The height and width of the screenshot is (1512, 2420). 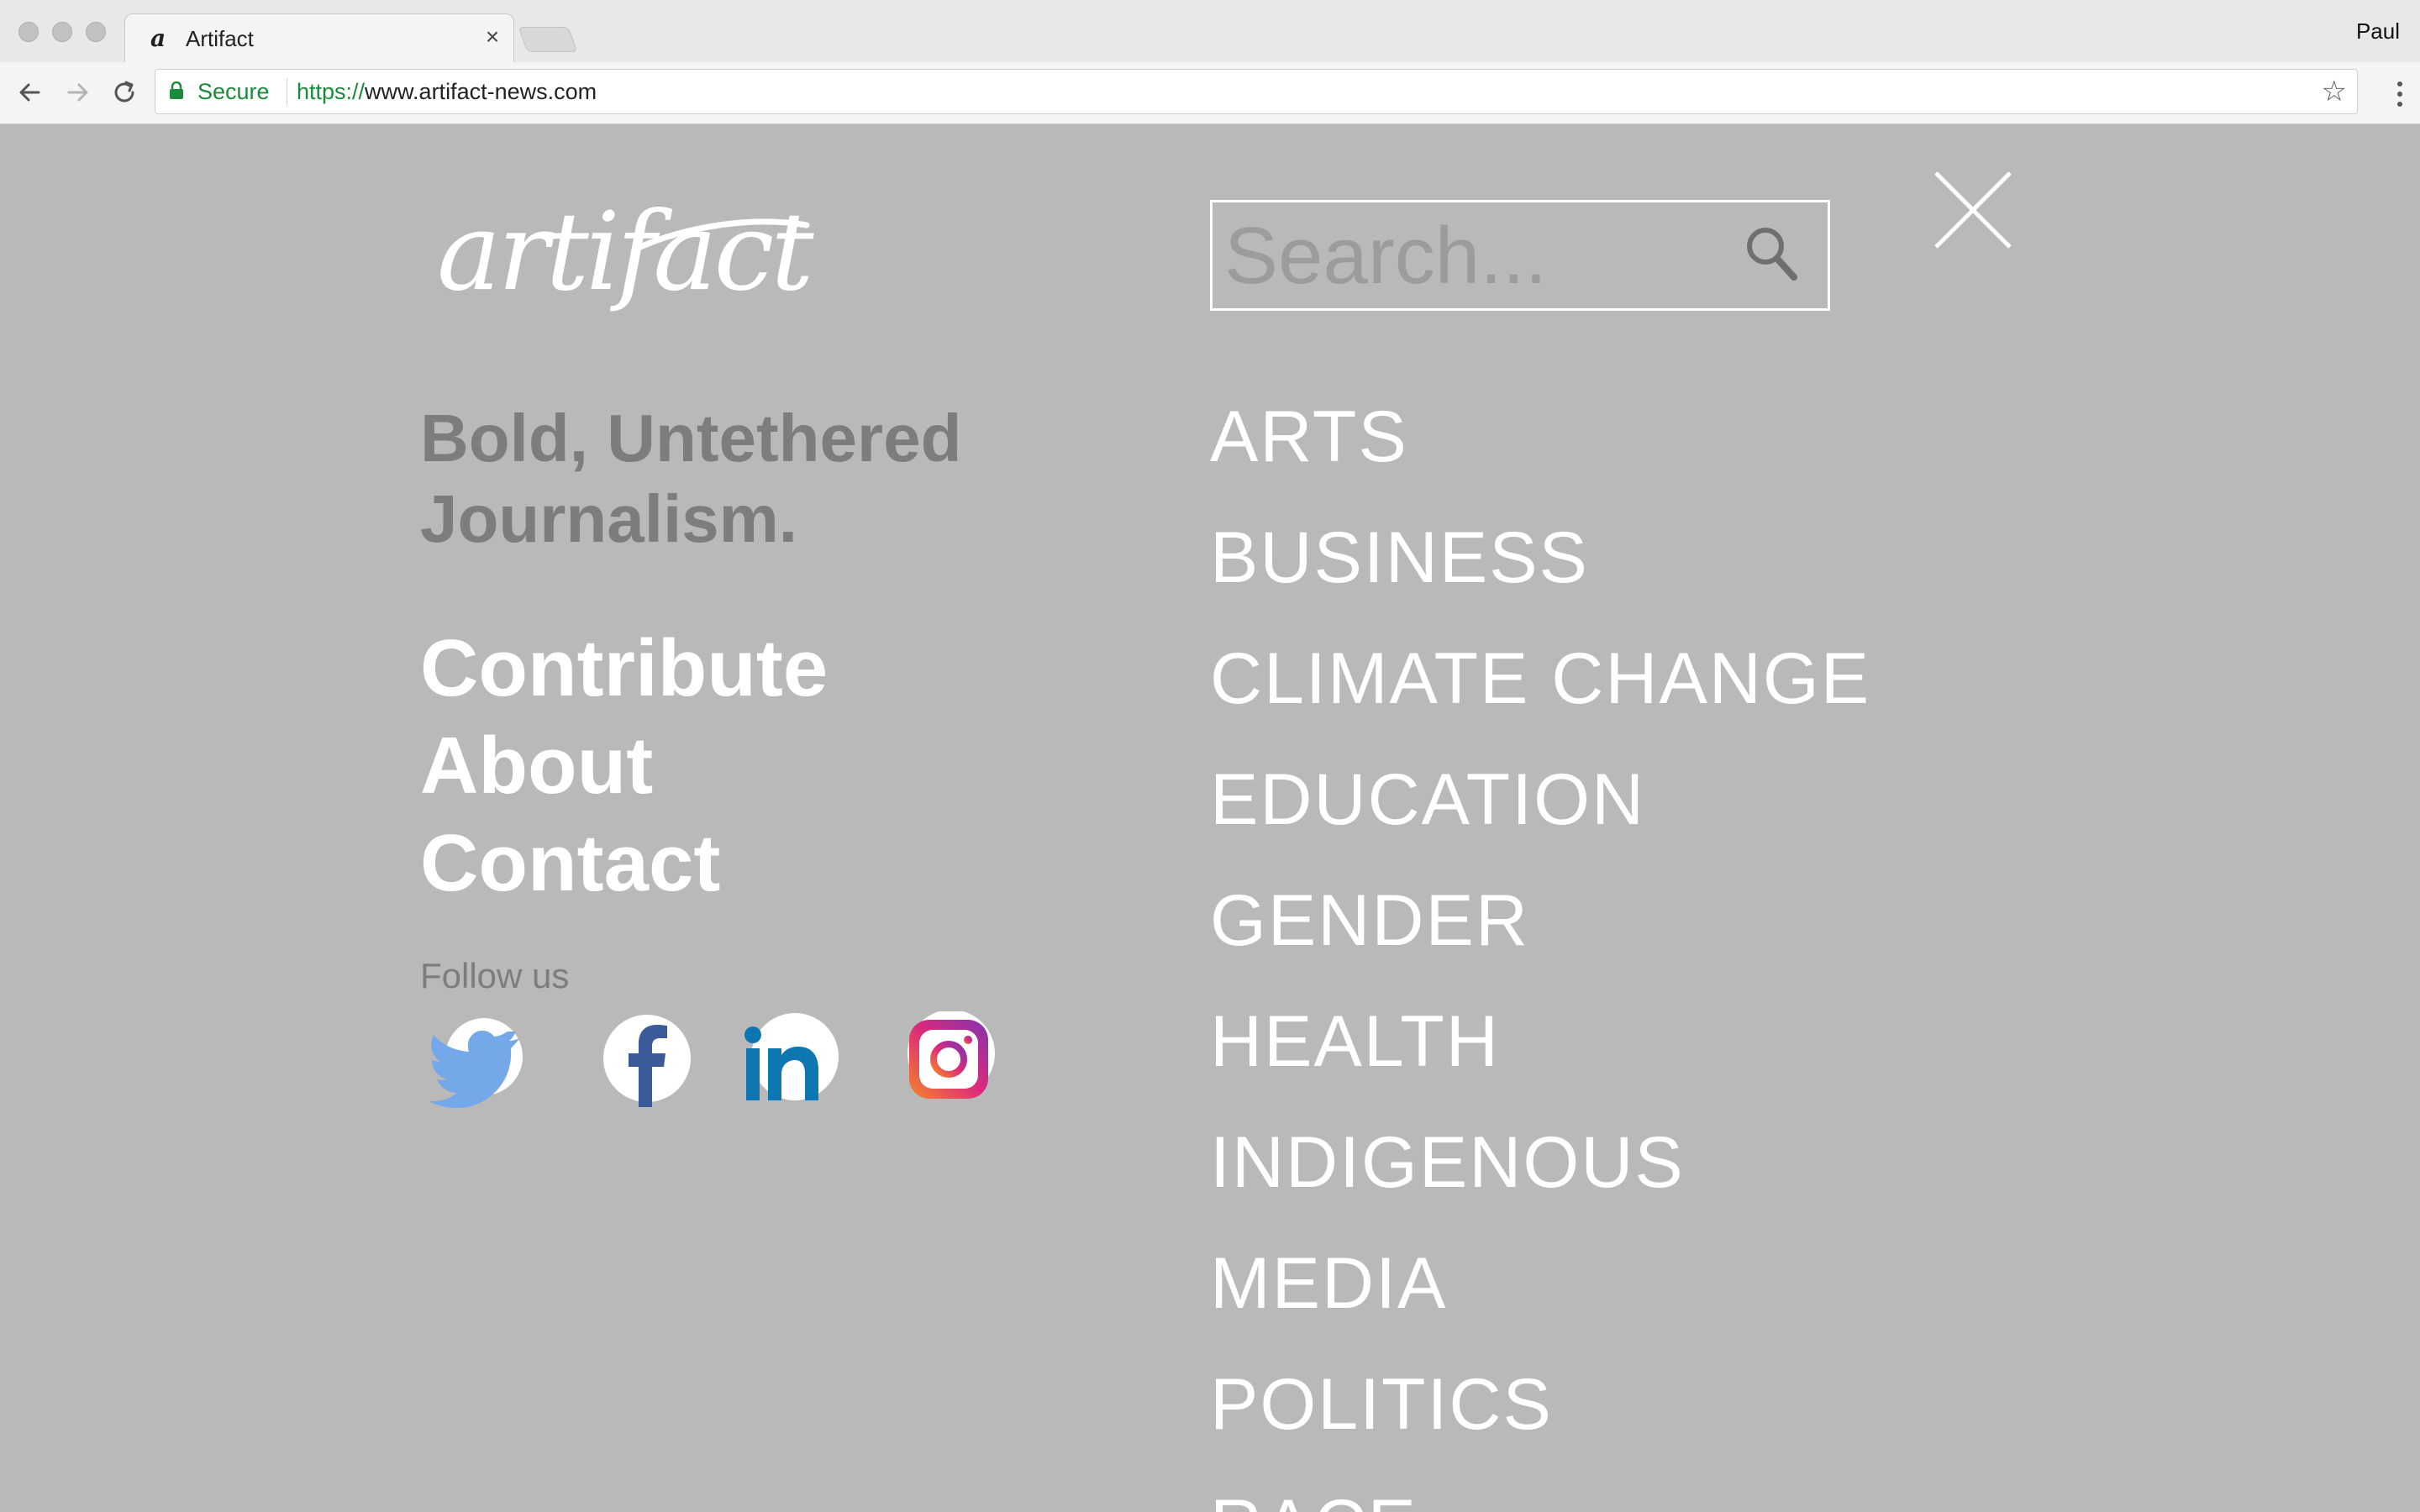 What do you see at coordinates (493, 37) in the screenshot?
I see `tab-close-icon: ×` at bounding box center [493, 37].